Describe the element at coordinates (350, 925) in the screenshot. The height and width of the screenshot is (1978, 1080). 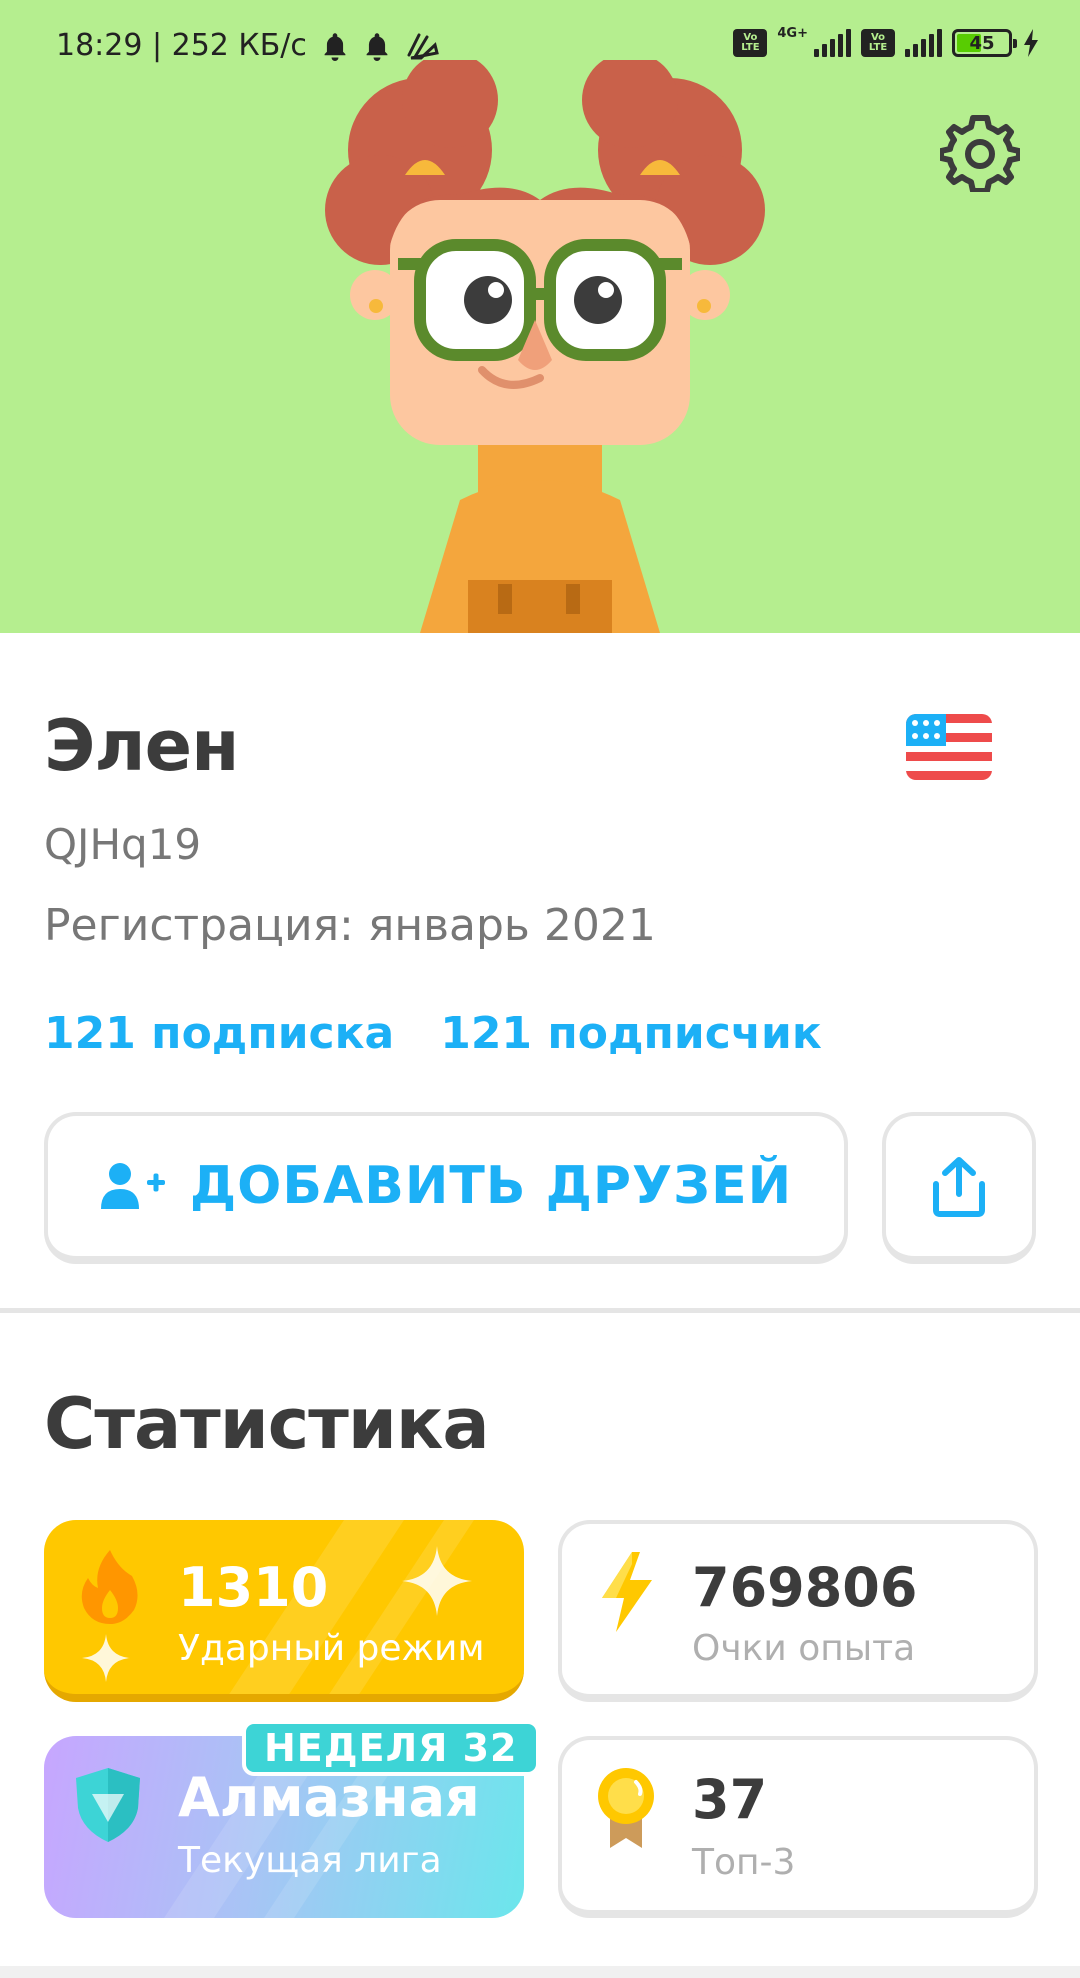
I see `registration-date: Регистрация: январь 2021` at that location.